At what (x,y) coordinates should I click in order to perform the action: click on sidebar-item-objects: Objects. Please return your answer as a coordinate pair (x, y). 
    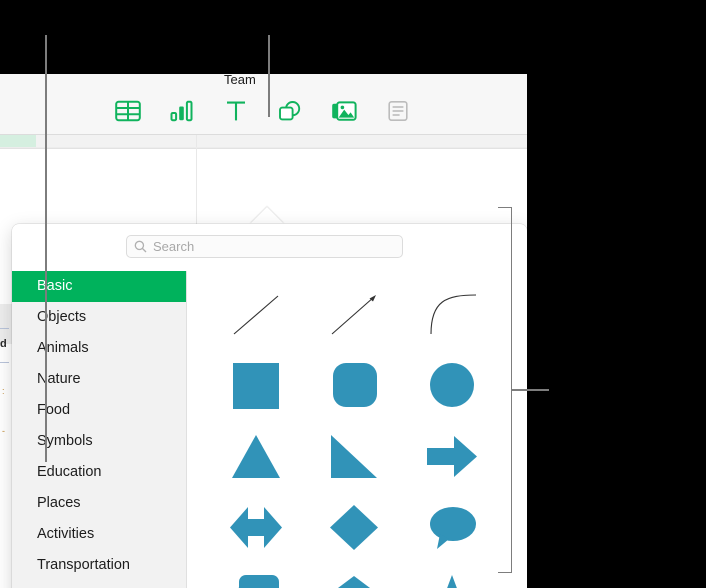
    Looking at the image, I should click on (99, 317).